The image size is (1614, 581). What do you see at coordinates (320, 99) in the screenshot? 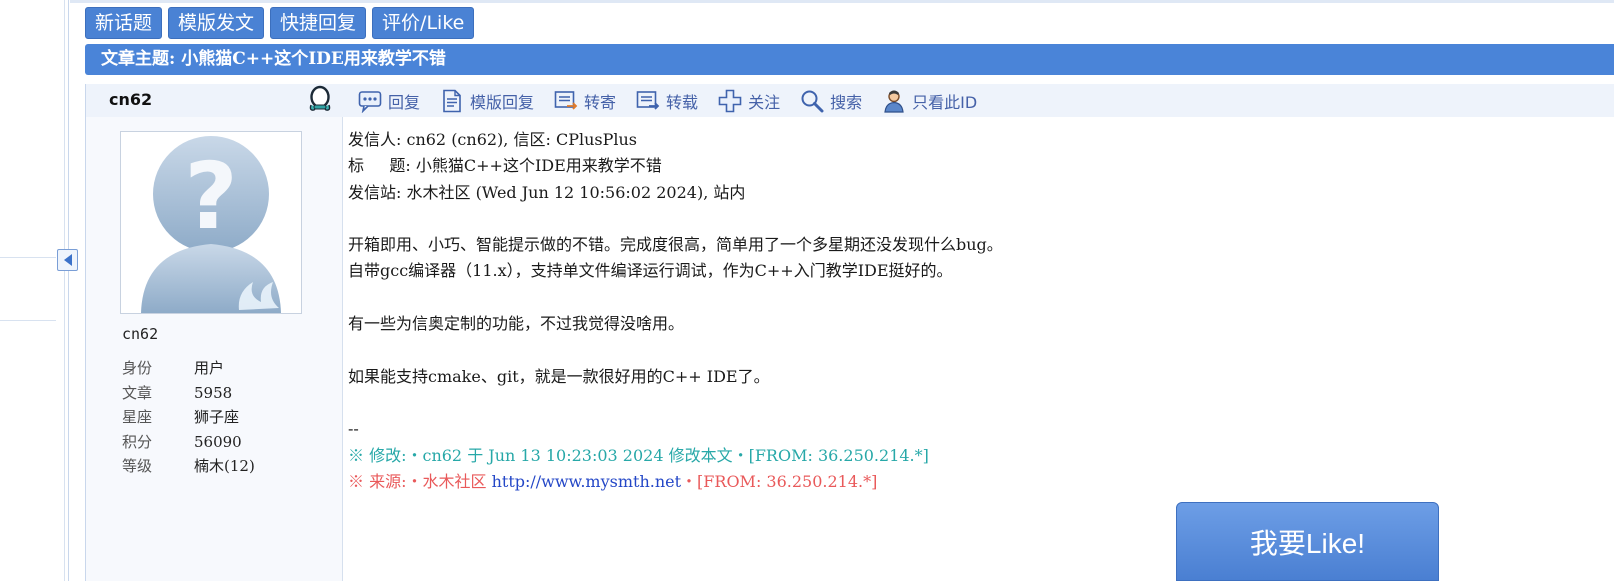
I see `qq-icon` at bounding box center [320, 99].